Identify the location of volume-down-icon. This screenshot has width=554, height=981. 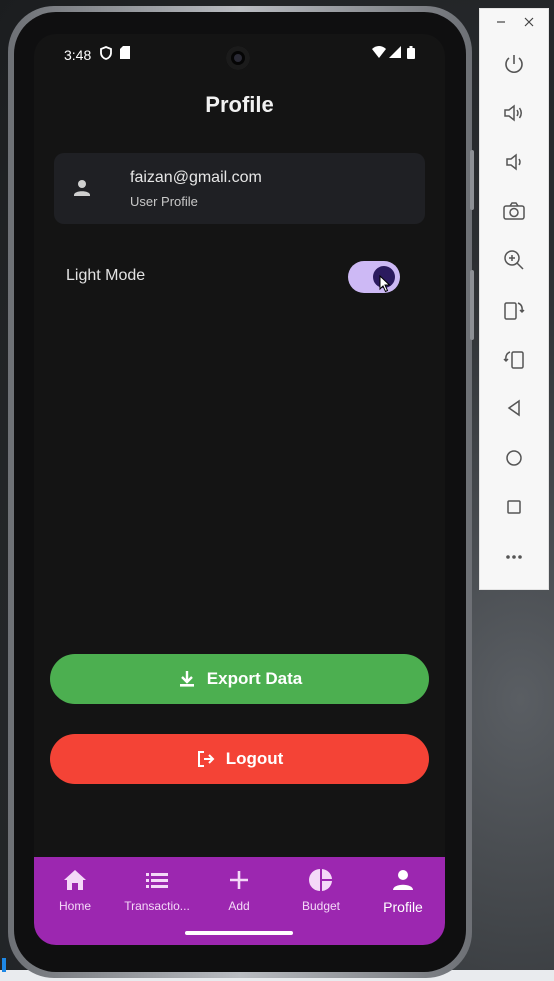
(514, 162).